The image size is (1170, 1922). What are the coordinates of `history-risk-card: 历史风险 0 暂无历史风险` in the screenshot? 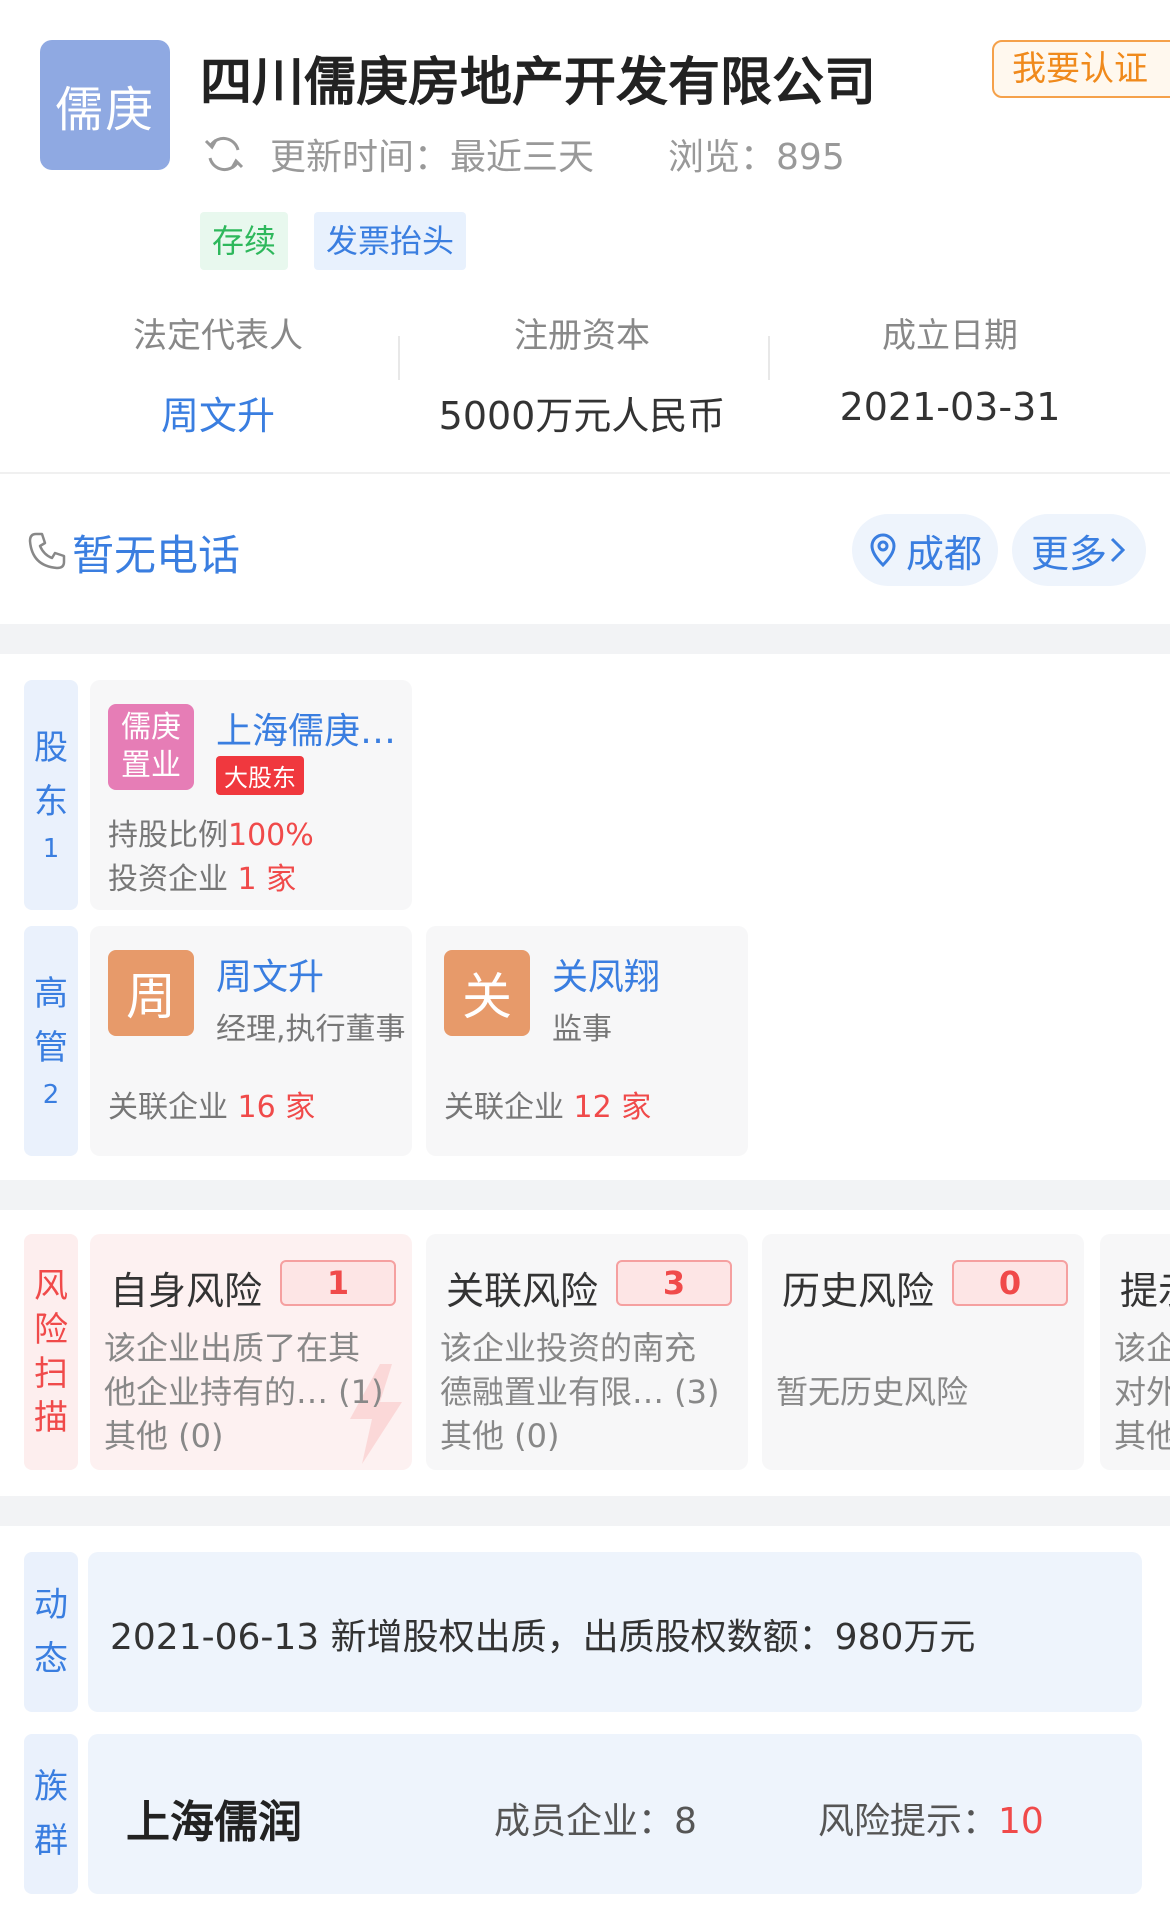 It's located at (923, 1352).